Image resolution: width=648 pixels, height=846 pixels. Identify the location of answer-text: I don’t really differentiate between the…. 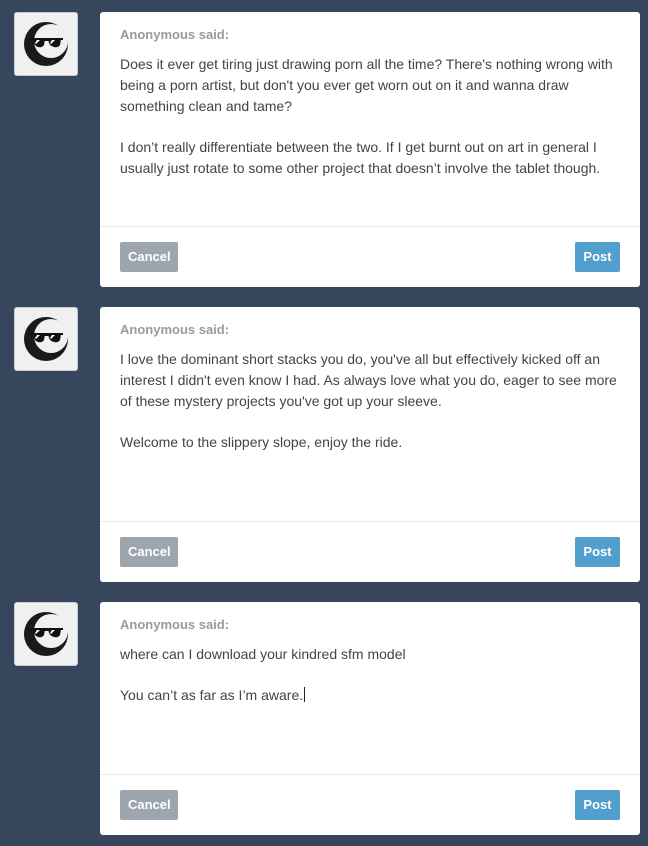
(370, 158).